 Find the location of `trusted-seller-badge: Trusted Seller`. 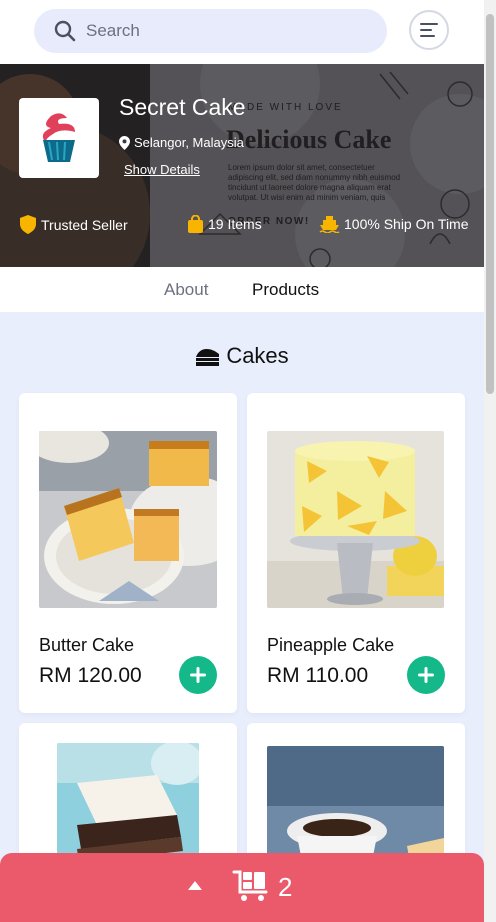

trusted-seller-badge: Trusted Seller is located at coordinates (73, 224).